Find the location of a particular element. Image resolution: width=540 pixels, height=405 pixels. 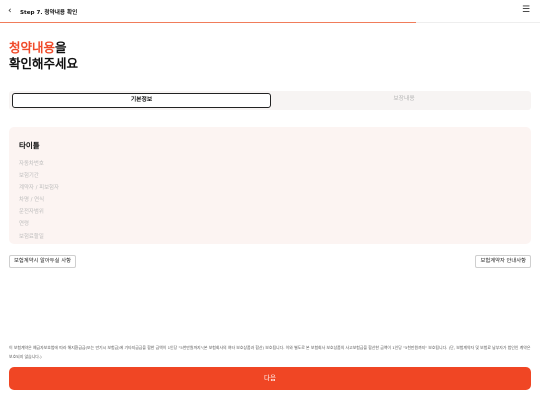

top-bar: ‹ Step 7. 청약내용 확인 ☰ is located at coordinates (270, 12).